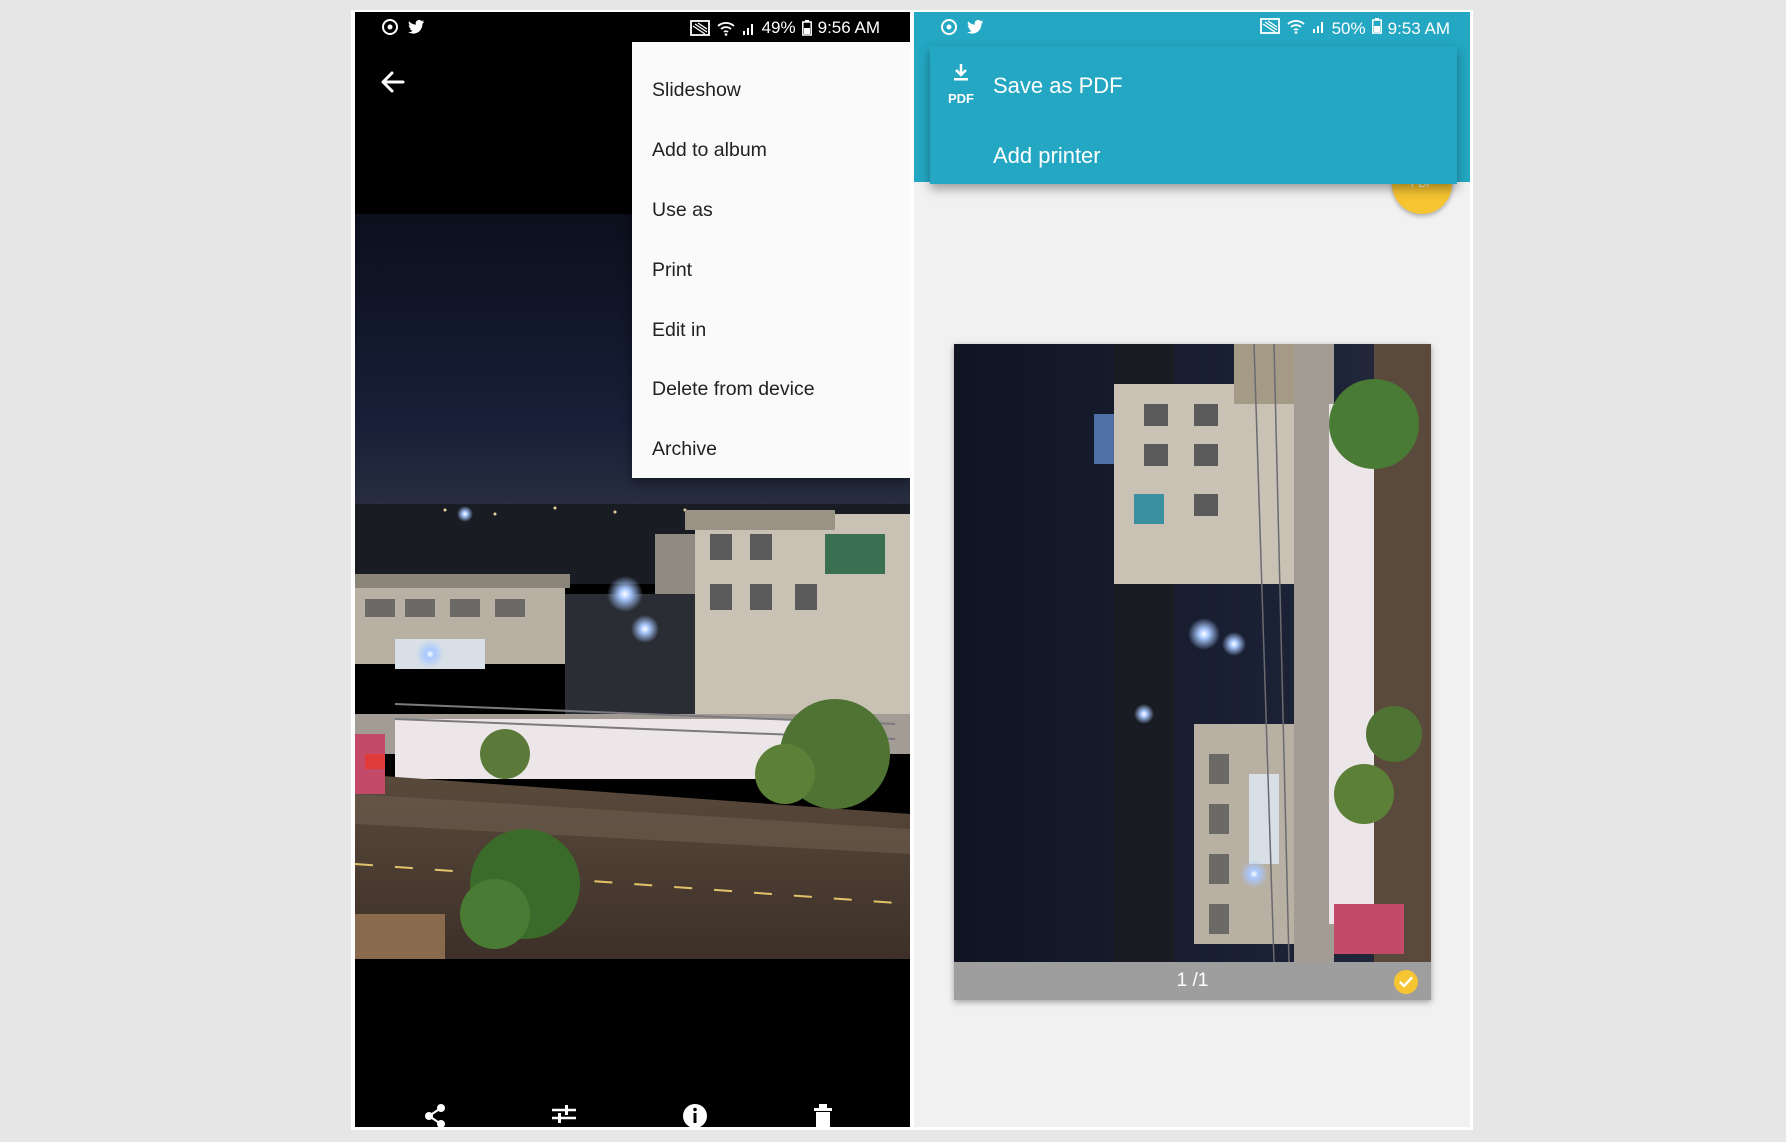  What do you see at coordinates (684, 449) in the screenshot?
I see `menu-item-archive: Archive` at bounding box center [684, 449].